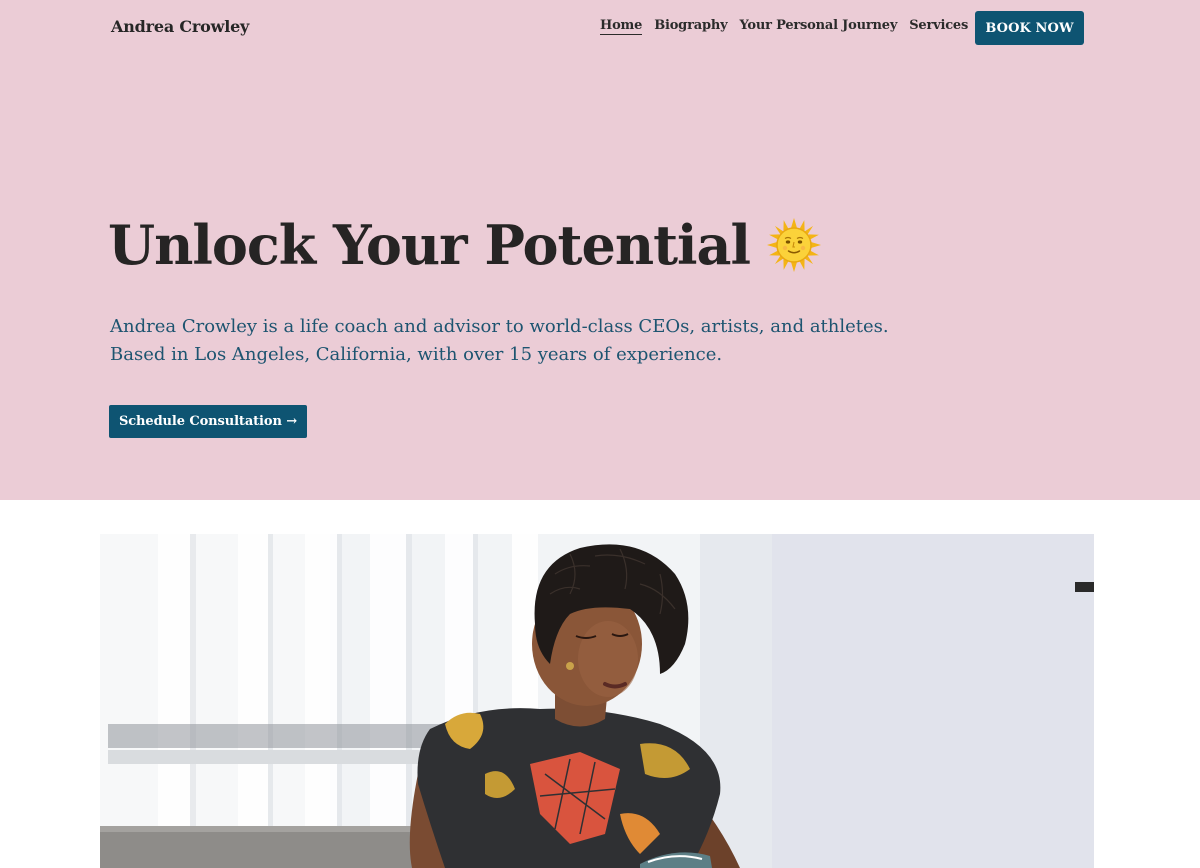  Describe the element at coordinates (208, 421) in the screenshot. I see `schedule-consultation-button: Schedule Consultation →` at that location.